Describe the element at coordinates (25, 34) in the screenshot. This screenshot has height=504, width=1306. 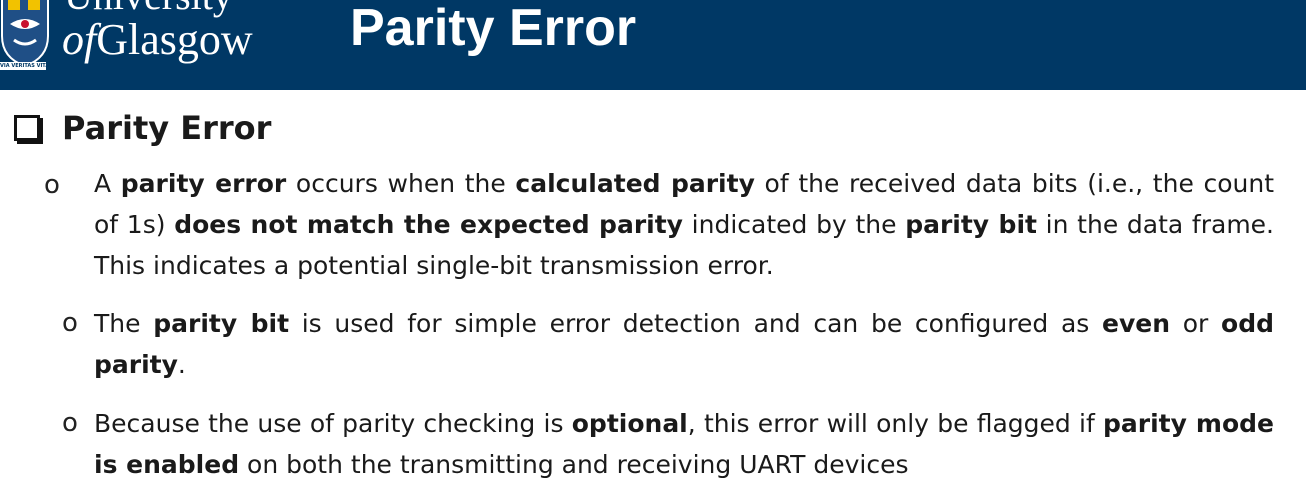
I see `crest-icon` at that location.